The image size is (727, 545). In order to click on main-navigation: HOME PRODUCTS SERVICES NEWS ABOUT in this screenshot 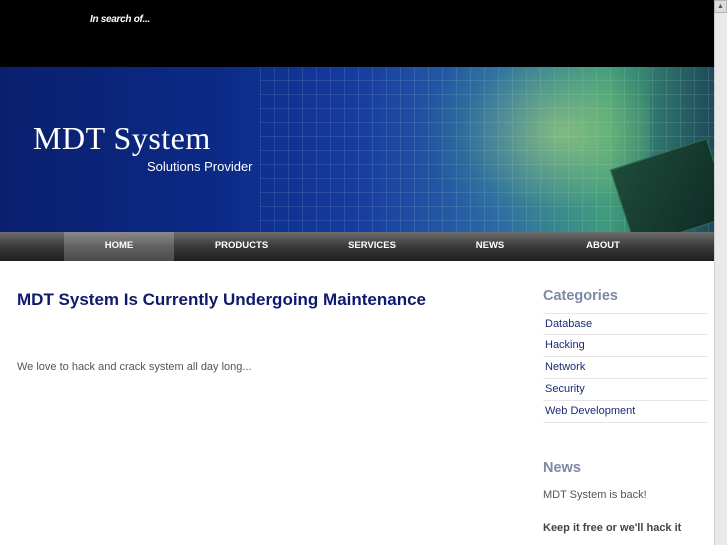, I will do `click(357, 246)`.